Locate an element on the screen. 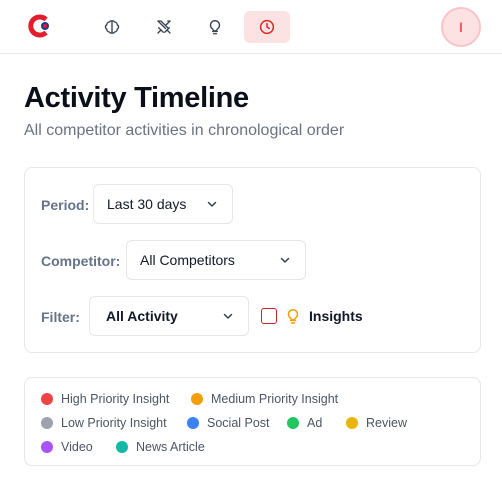 This screenshot has height=481, width=502. legend-item: Social Post is located at coordinates (228, 423).